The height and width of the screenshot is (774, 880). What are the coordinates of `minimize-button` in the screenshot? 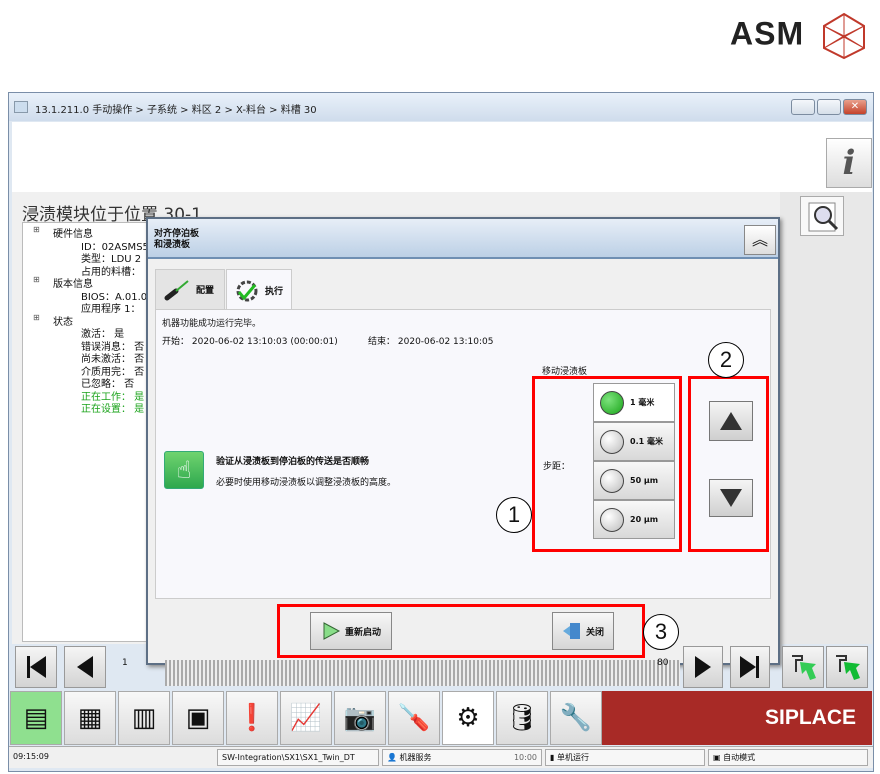 It's located at (803, 107).